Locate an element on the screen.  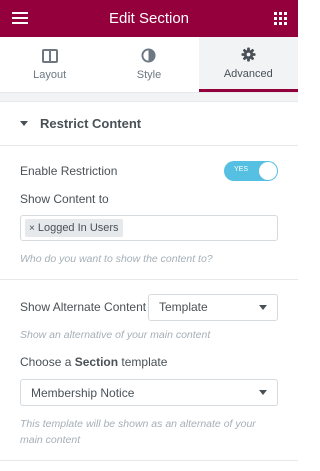
panel-tabs: Layout Style Advanced is located at coordinates (149, 65).